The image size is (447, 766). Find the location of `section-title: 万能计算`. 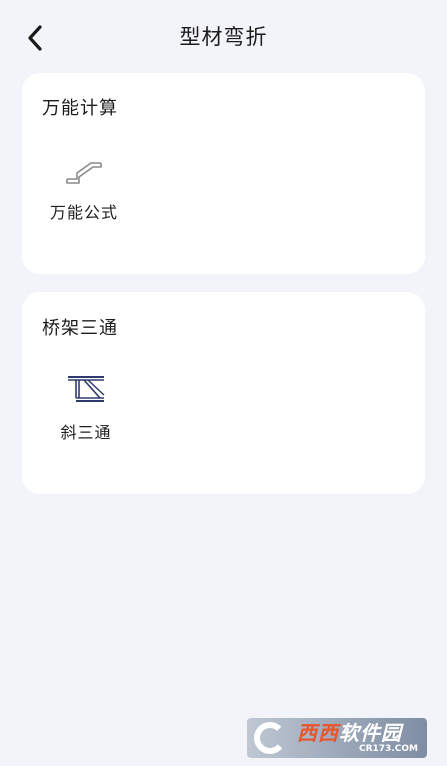

section-title: 万能计算 is located at coordinates (80, 108).